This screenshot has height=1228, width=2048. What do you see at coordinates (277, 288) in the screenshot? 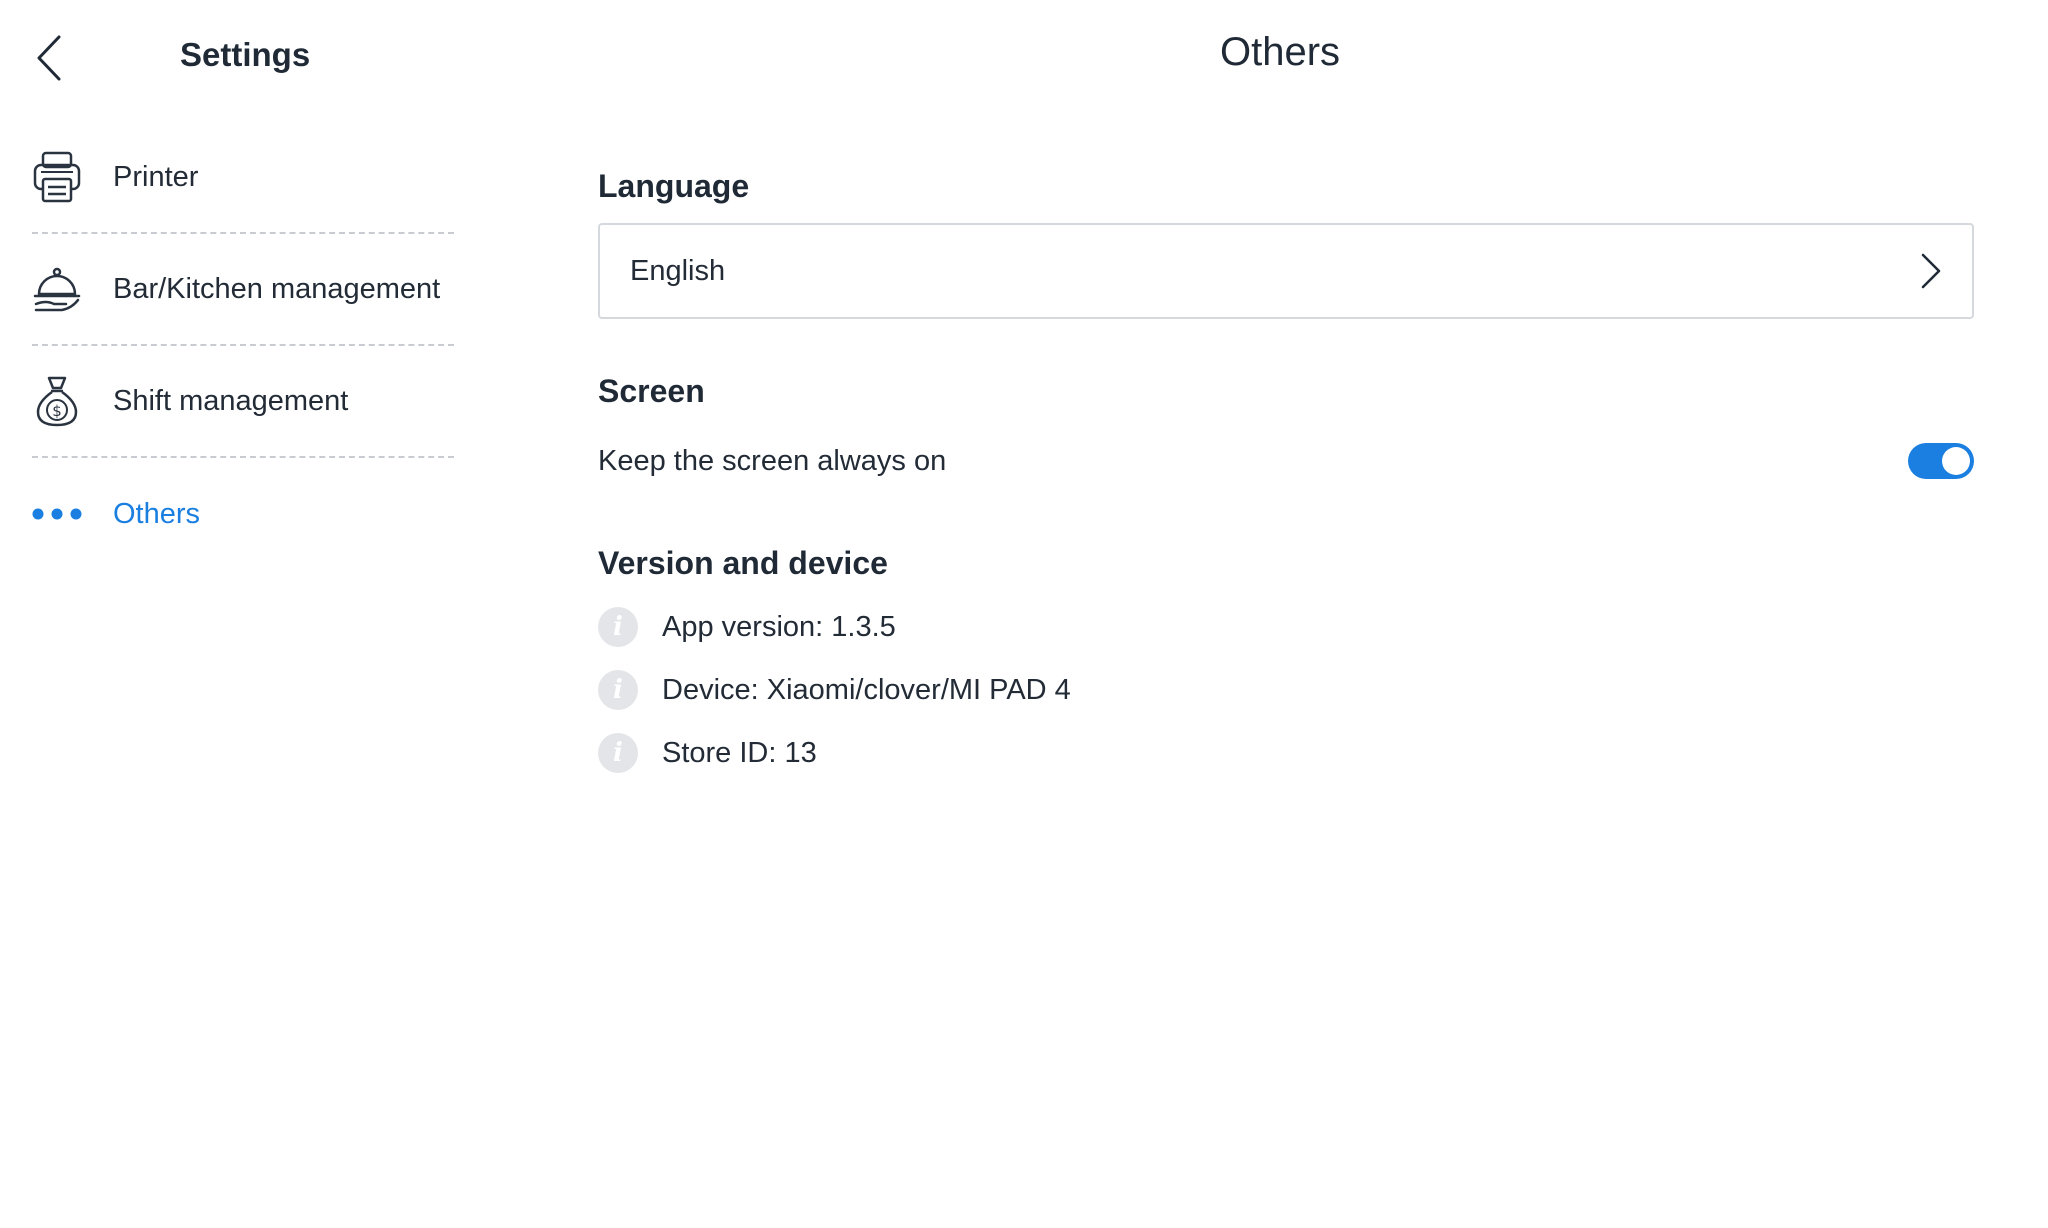
I see `sidebar-item-label: Bar/Kitchen management` at bounding box center [277, 288].